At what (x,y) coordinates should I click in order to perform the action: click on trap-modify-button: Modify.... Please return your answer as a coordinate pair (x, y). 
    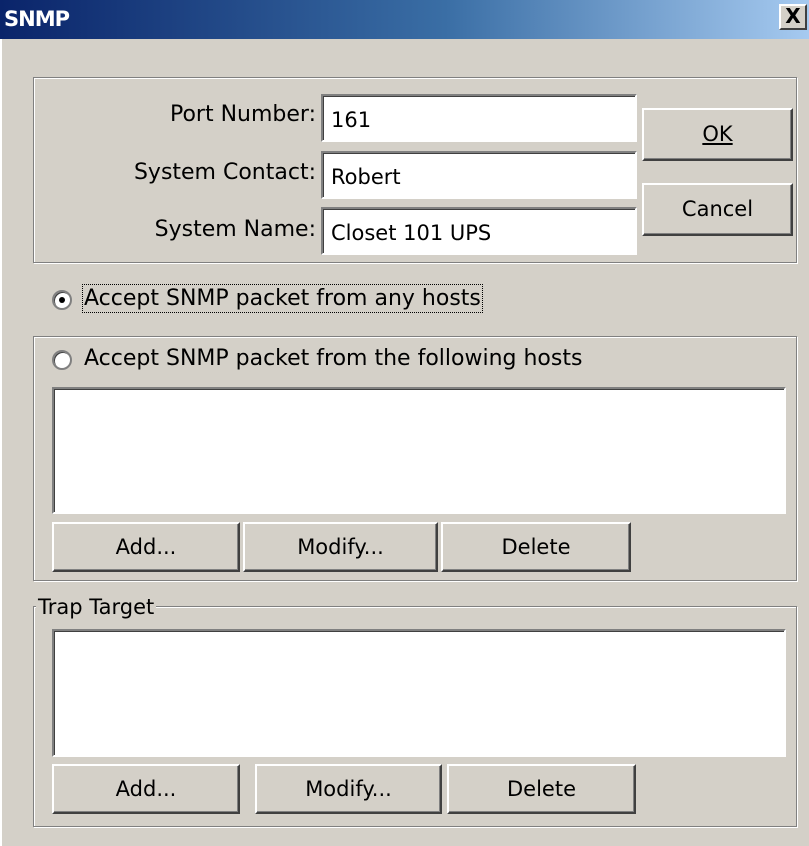
    Looking at the image, I should click on (348, 789).